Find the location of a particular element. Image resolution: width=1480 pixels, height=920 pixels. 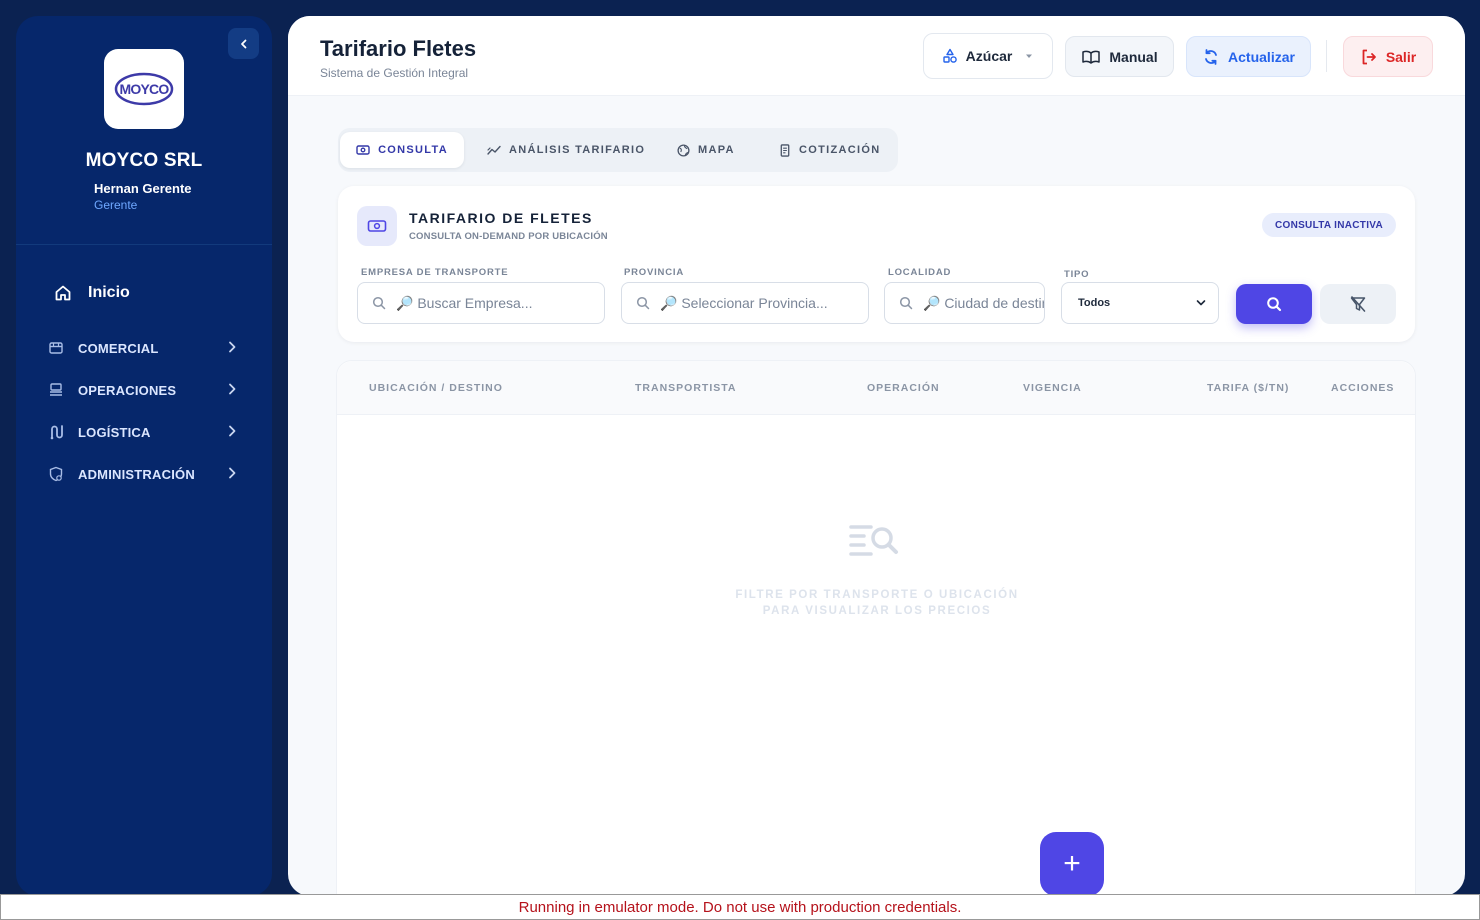

receipt-icon is located at coordinates (785, 150).